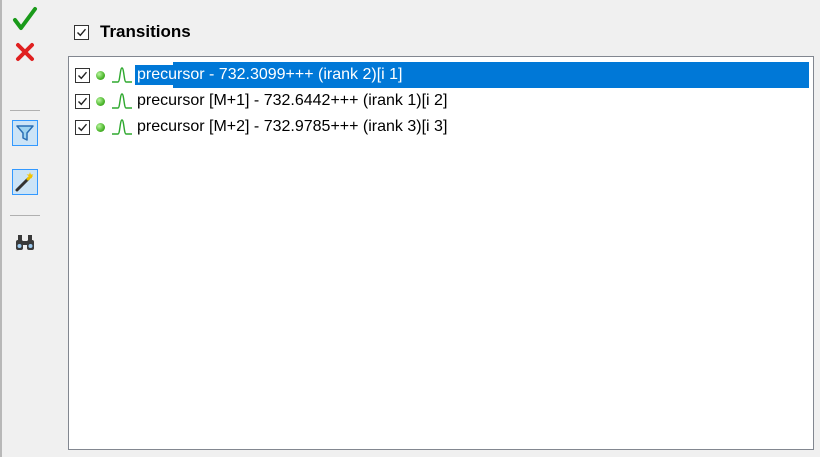  I want to click on accept-icon, so click(25, 18).